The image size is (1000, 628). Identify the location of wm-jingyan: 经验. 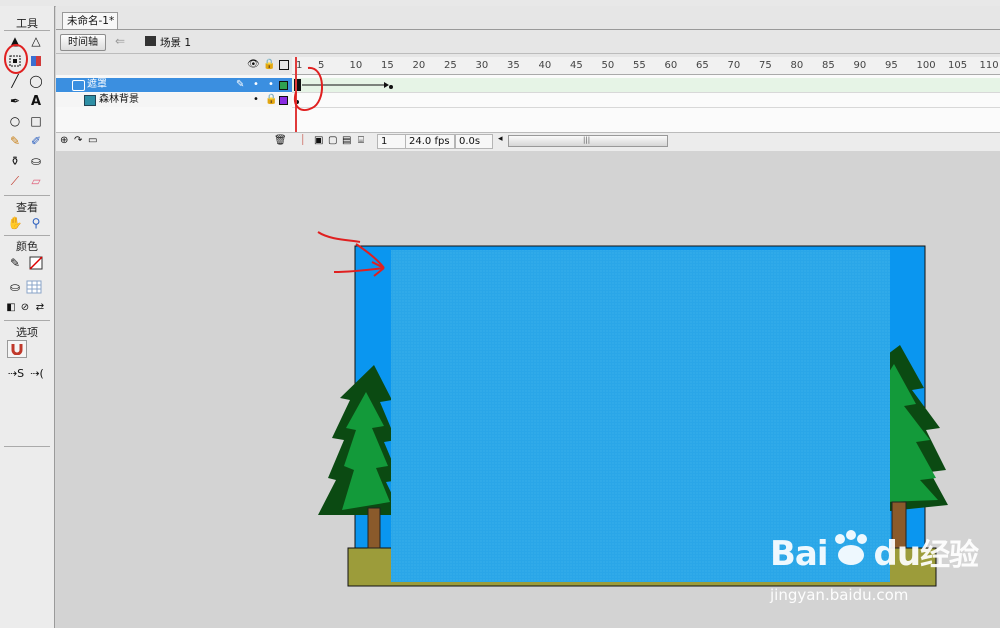
(949, 555).